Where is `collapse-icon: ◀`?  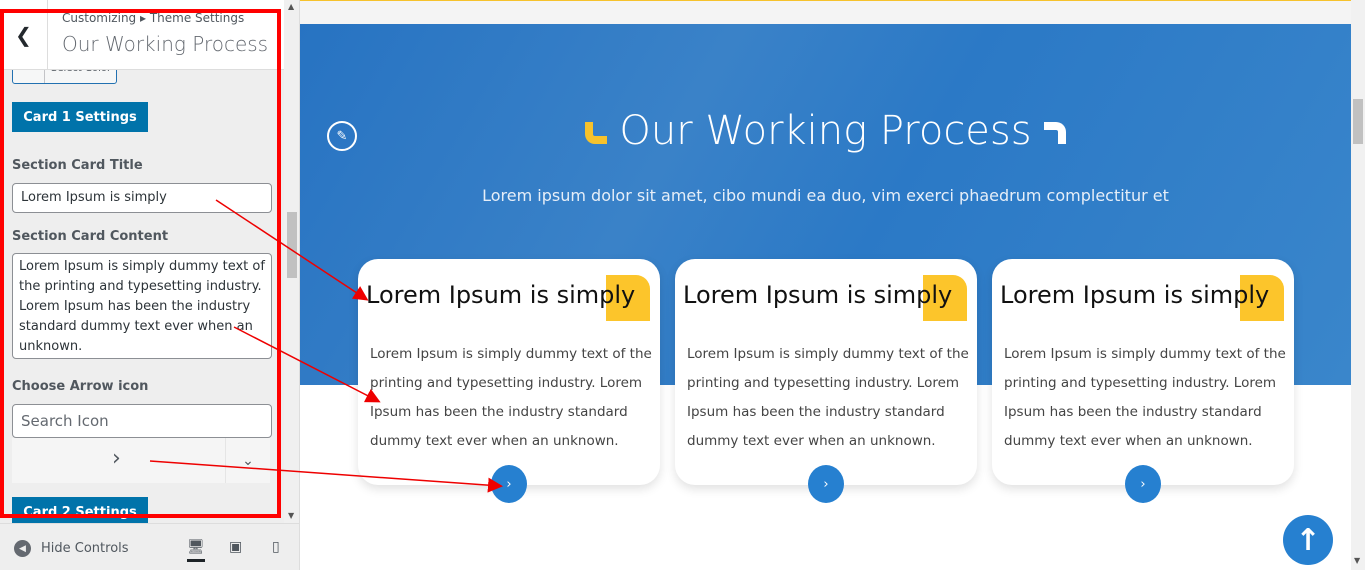
collapse-icon: ◀ is located at coordinates (22, 548).